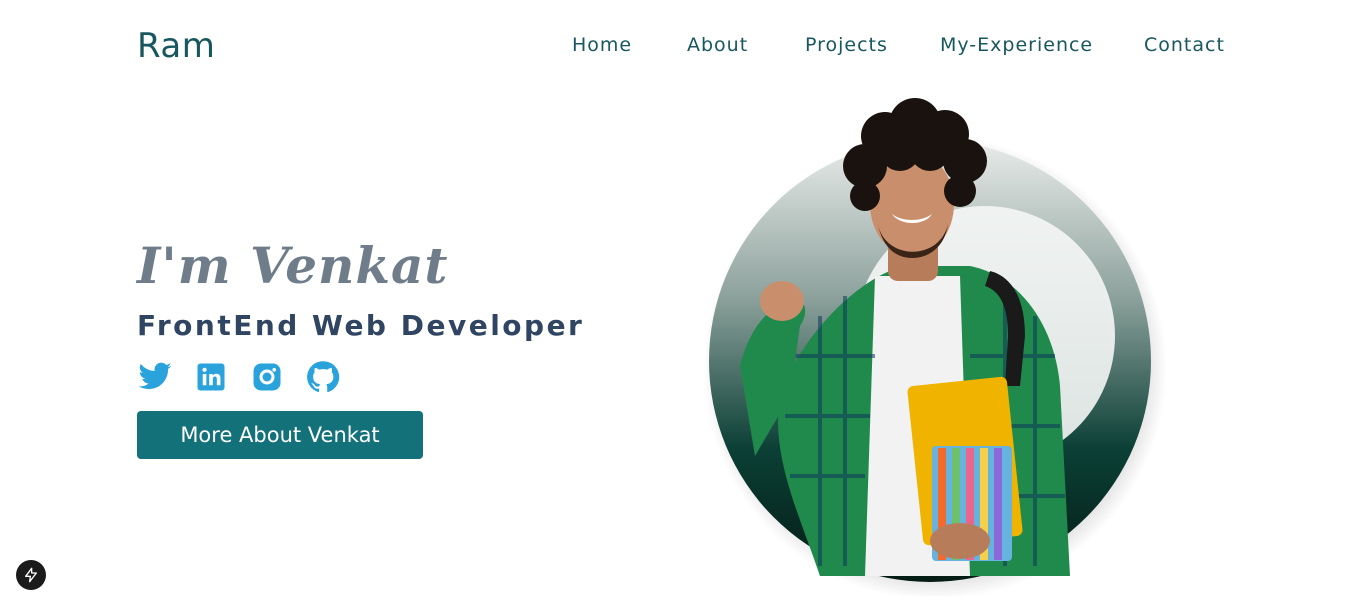  Describe the element at coordinates (717, 45) in the screenshot. I see `nav-item-about: About` at that location.